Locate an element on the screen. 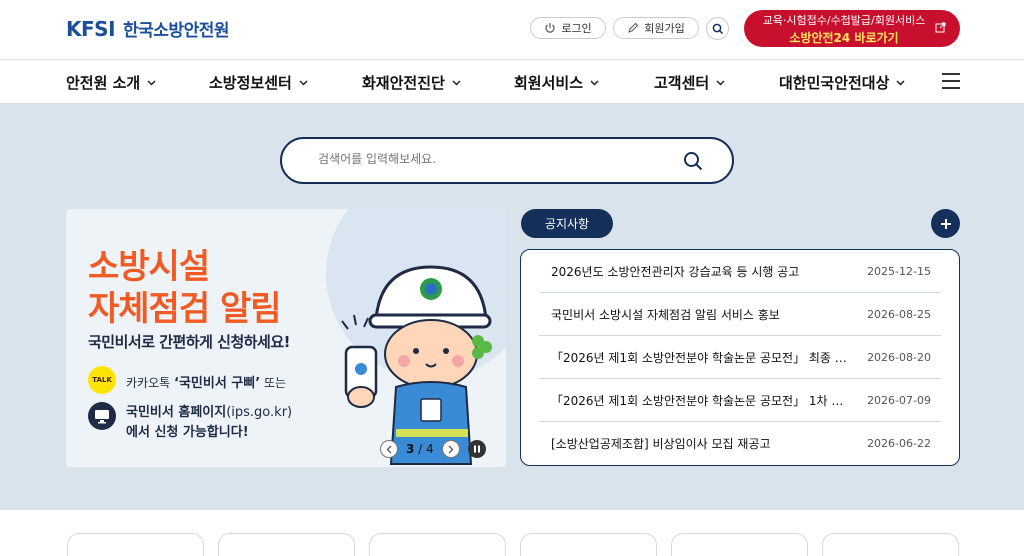 Image resolution: width=1024 pixels, height=556 pixels. pencil-icon is located at coordinates (633, 27).